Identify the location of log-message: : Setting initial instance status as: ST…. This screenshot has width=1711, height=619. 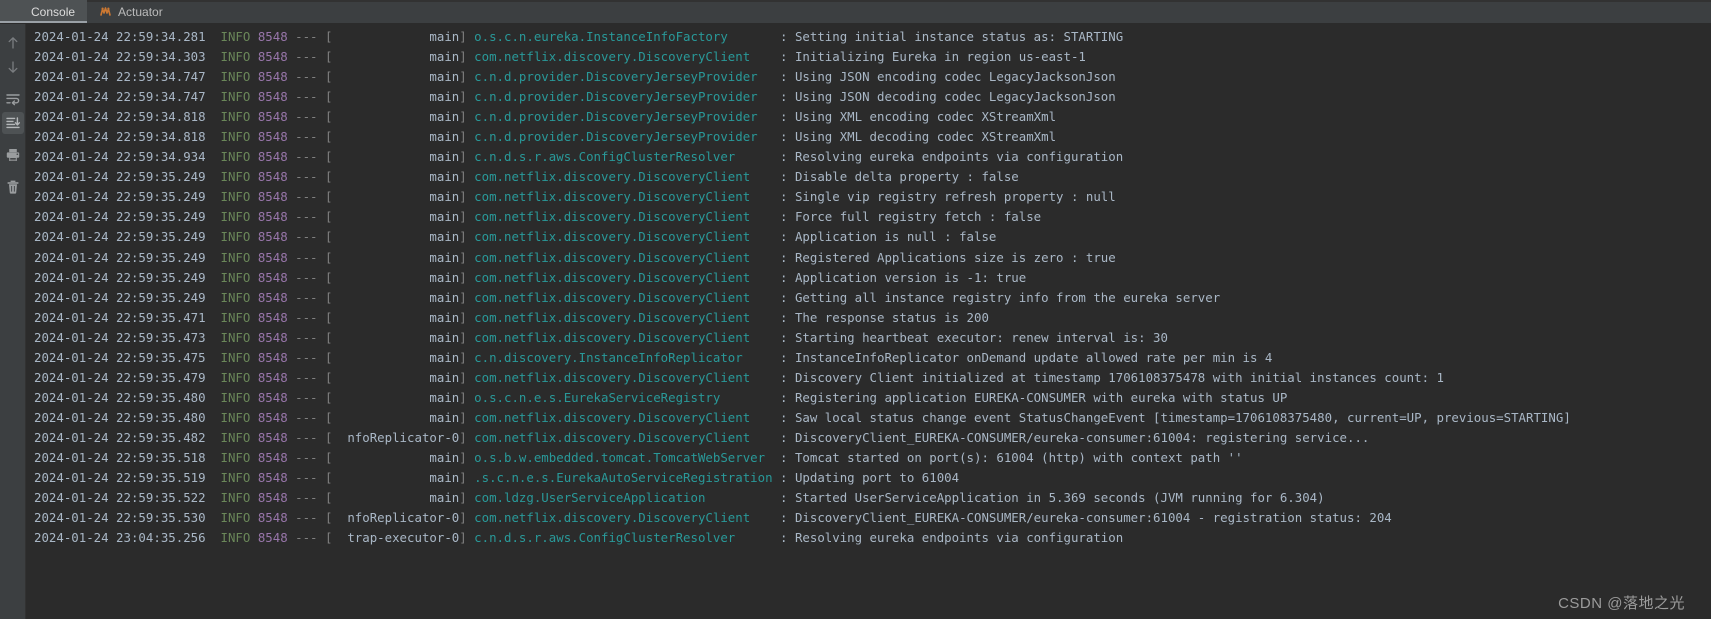
(948, 36).